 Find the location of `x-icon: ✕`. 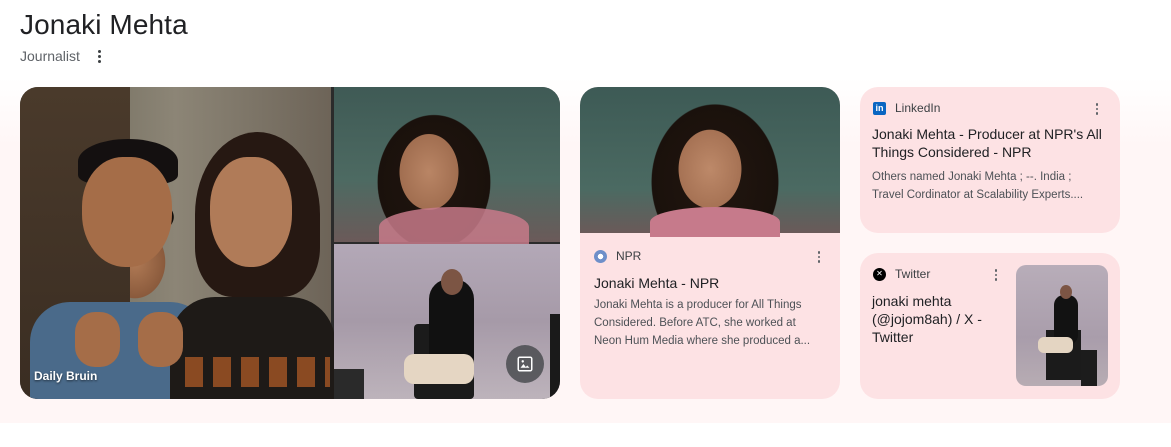

x-icon: ✕ is located at coordinates (879, 274).